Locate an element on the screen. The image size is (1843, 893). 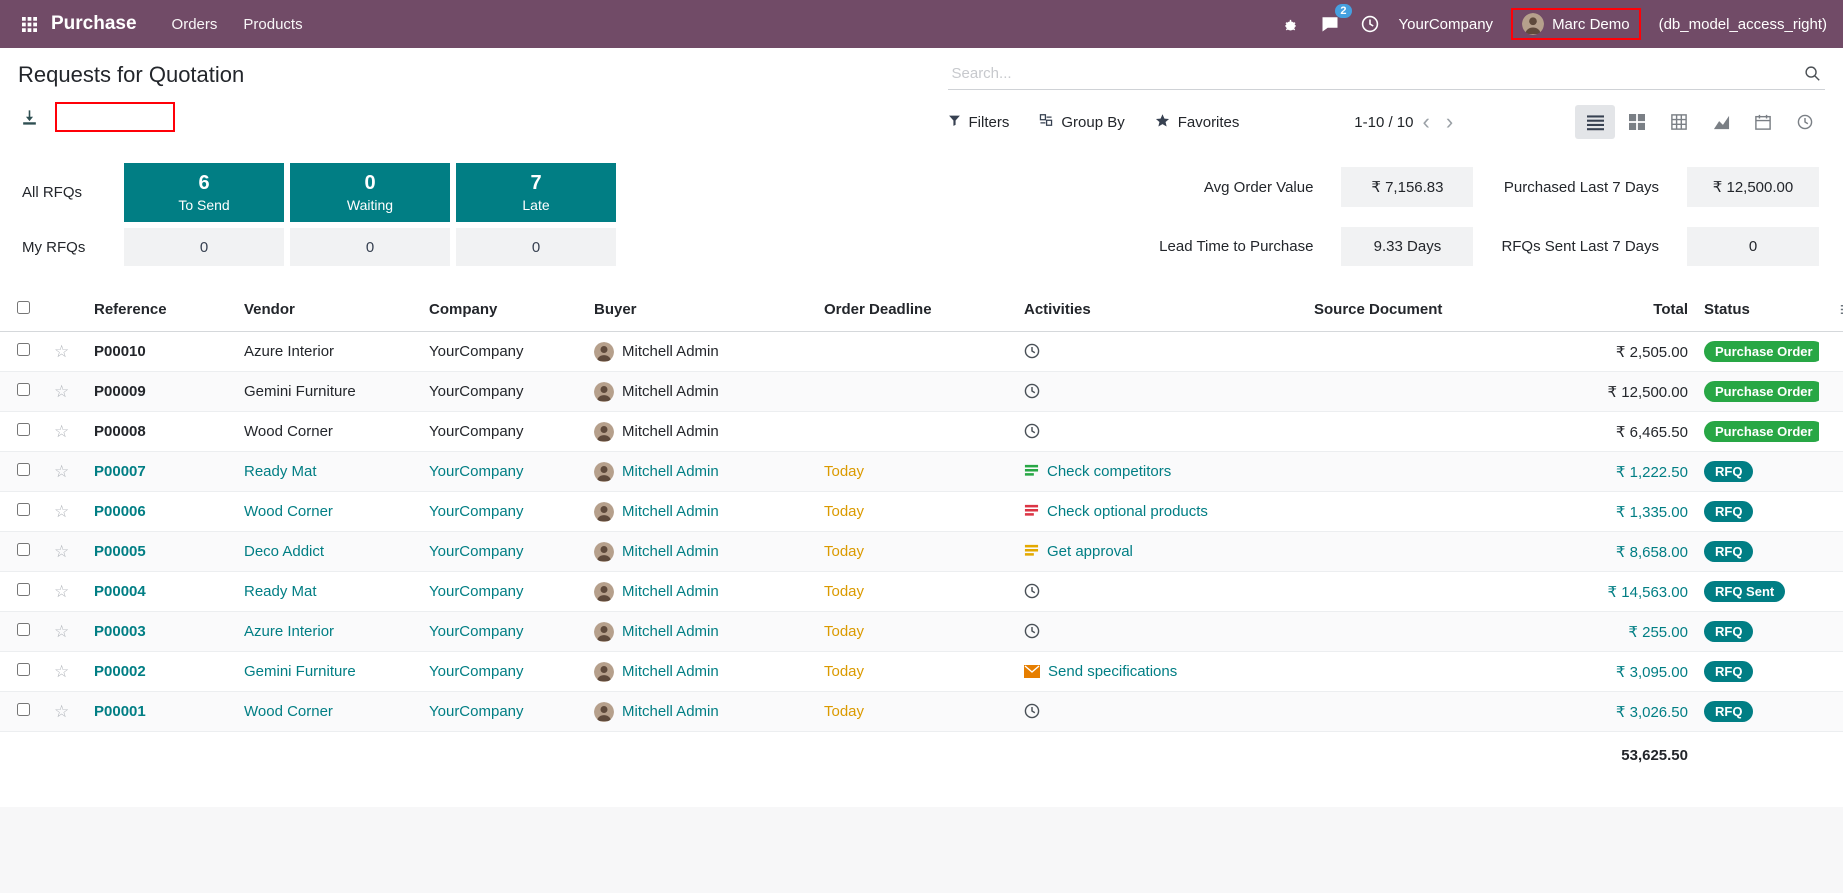
cell-reference: P00008 is located at coordinates (161, 431).